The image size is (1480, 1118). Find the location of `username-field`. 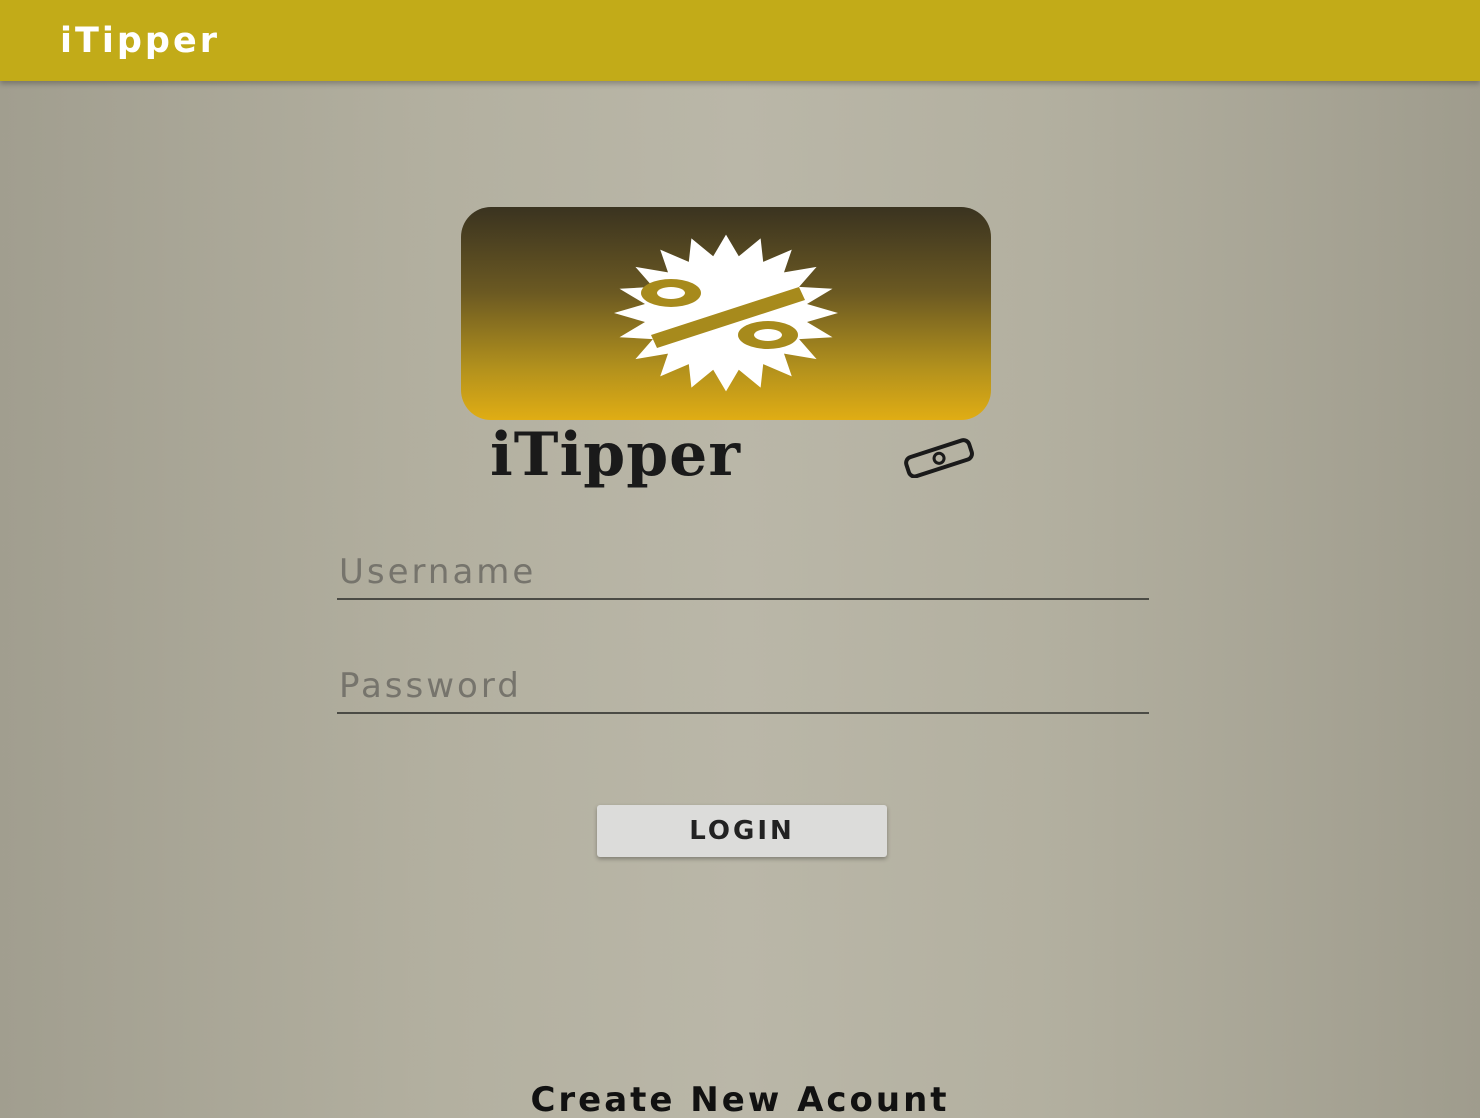

username-field is located at coordinates (743, 574).